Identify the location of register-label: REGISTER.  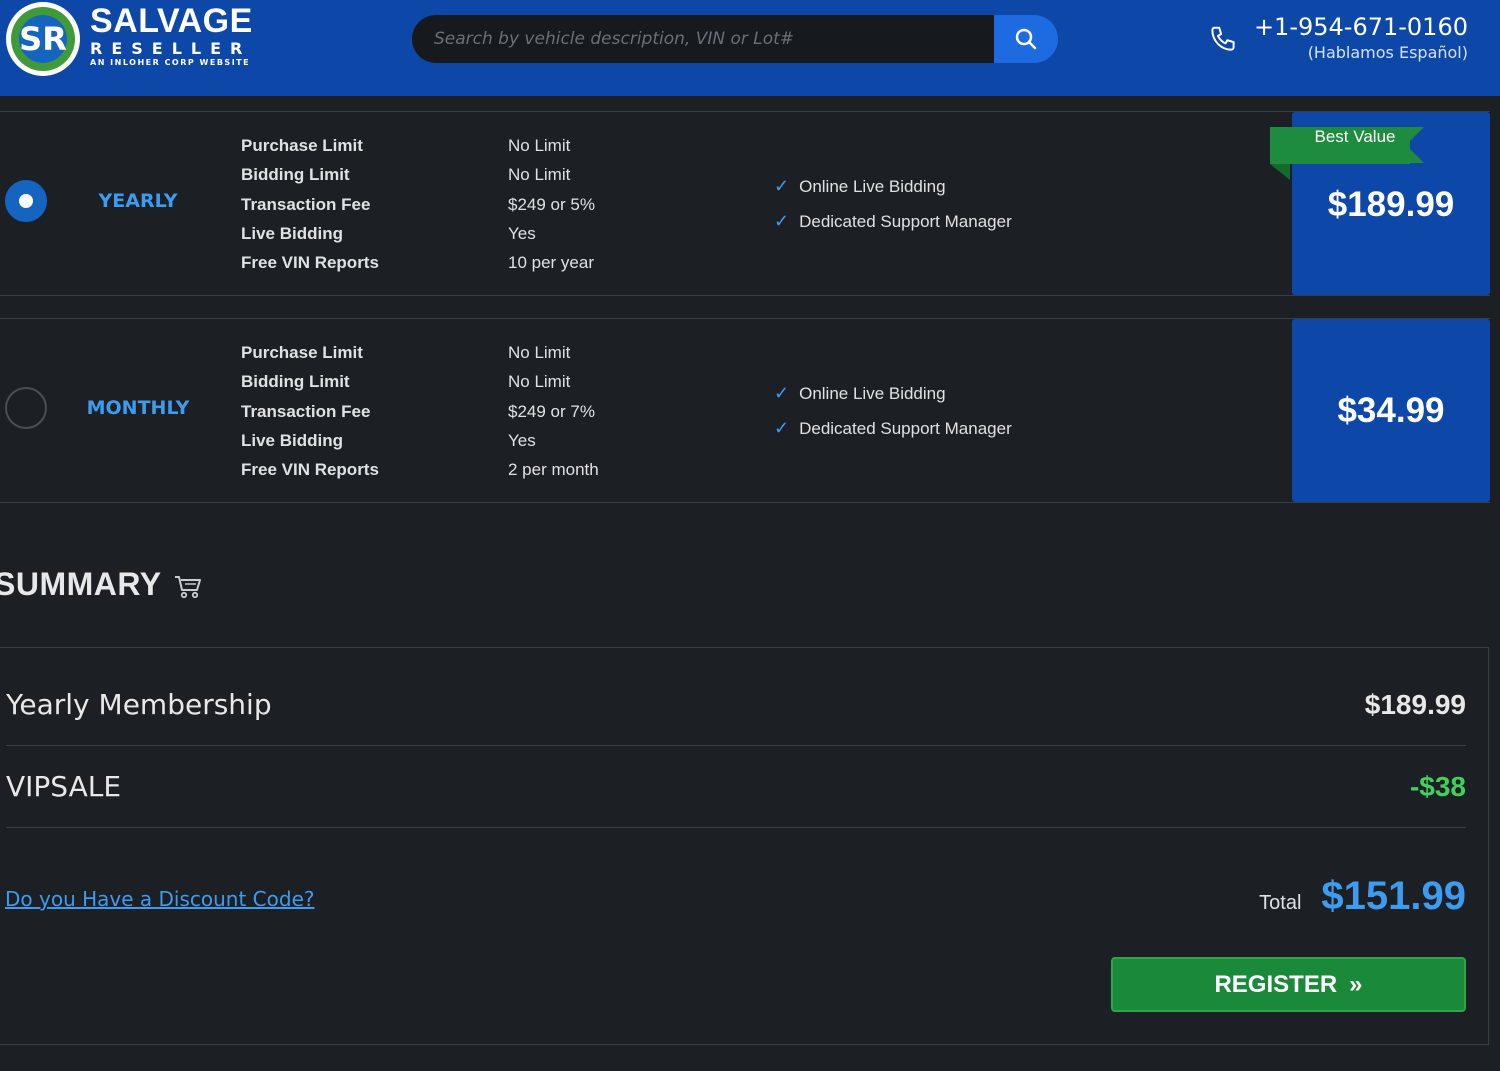
(1276, 984).